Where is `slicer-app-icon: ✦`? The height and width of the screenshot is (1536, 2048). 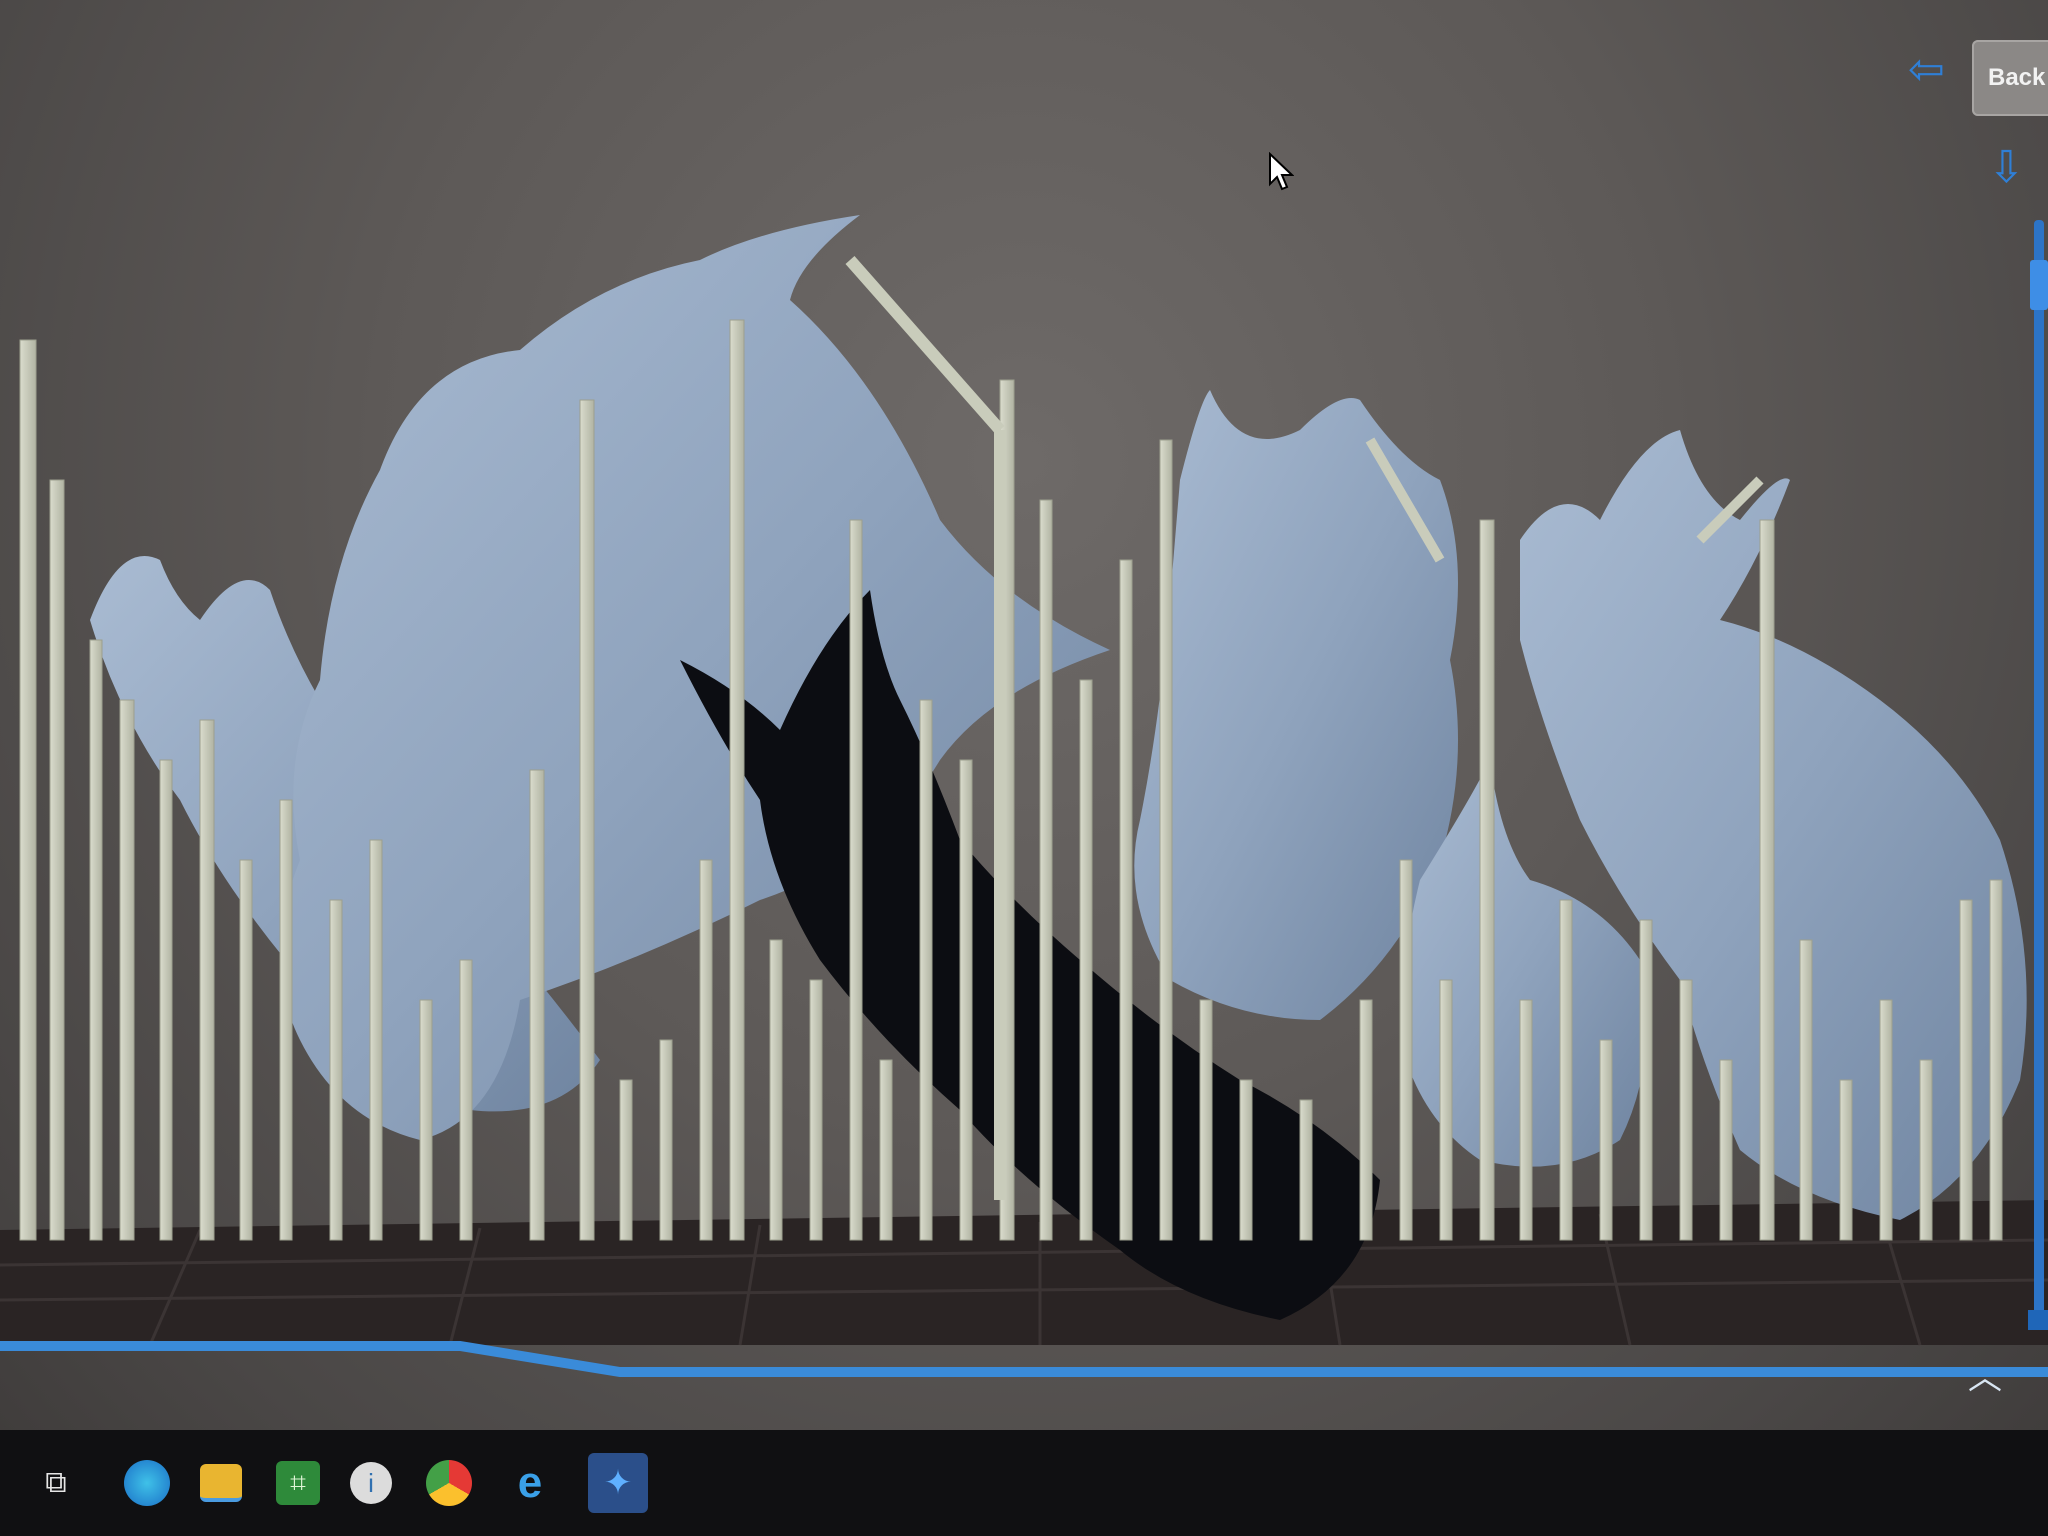 slicer-app-icon: ✦ is located at coordinates (618, 1483).